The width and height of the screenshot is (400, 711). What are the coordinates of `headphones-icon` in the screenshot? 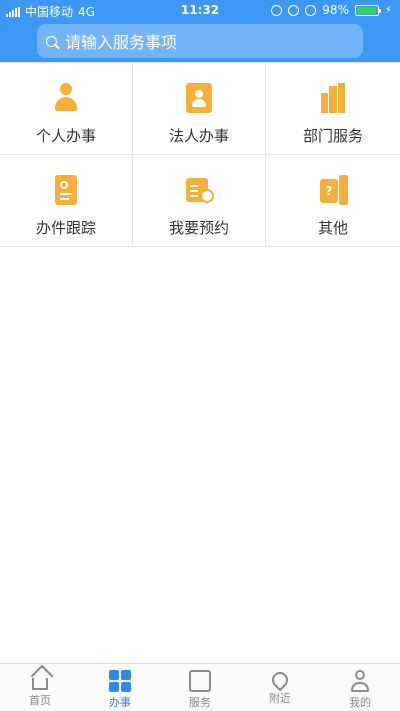 It's located at (311, 10).